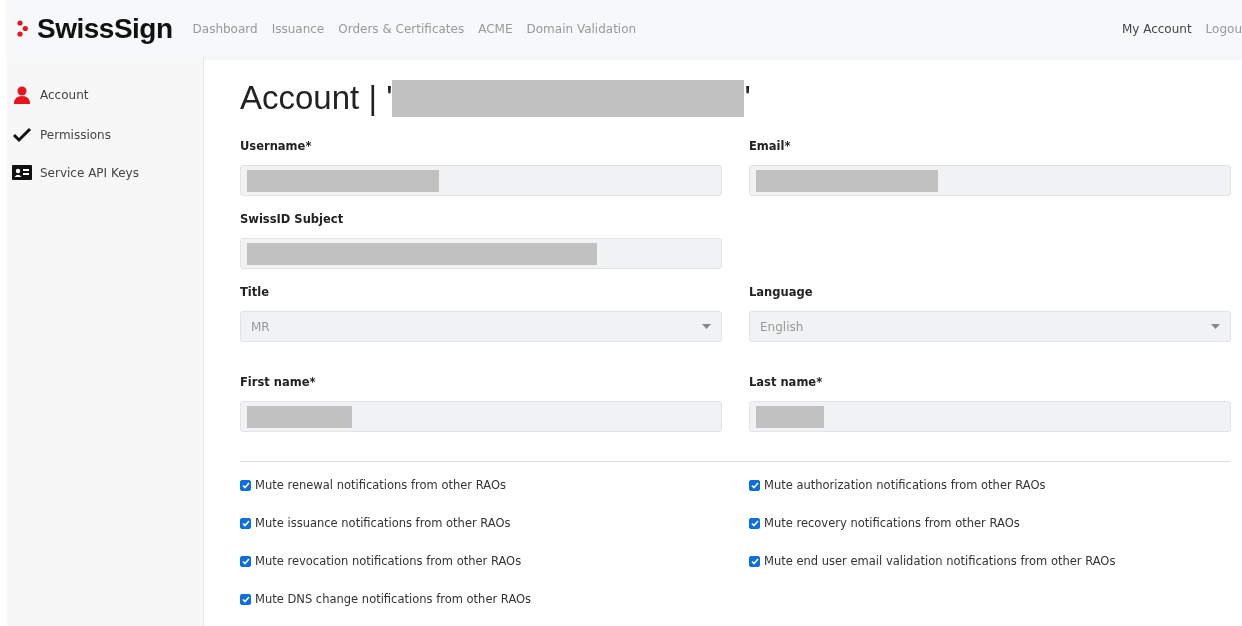 The image size is (1242, 626). Describe the element at coordinates (276, 147) in the screenshot. I see `field-label: Username*` at that location.